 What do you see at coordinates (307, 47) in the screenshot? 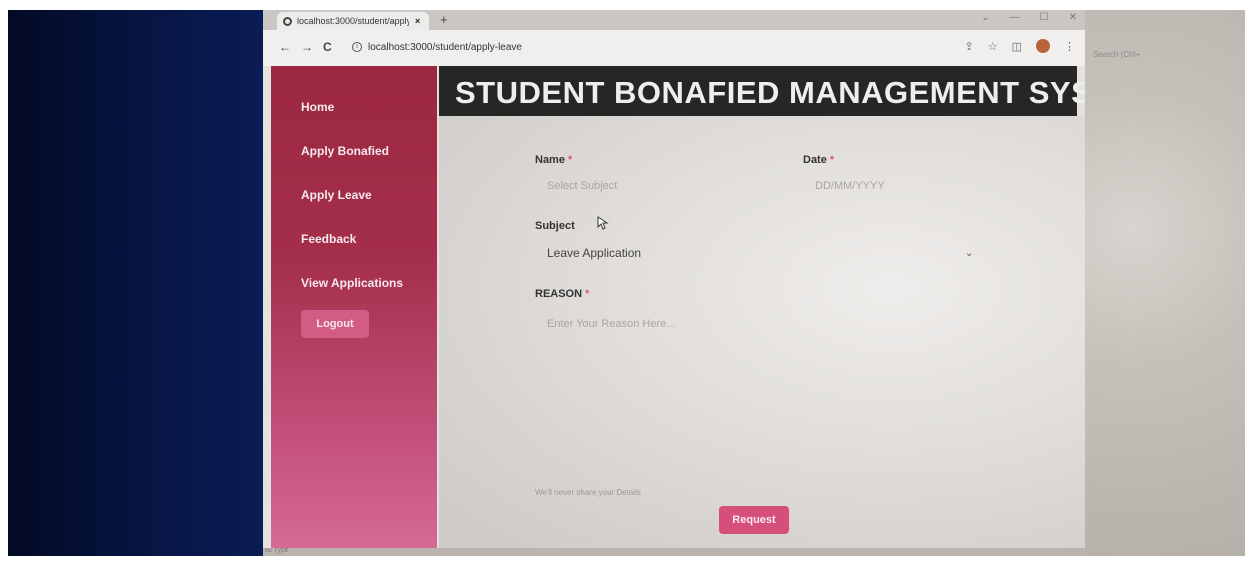
I see `forward-arrow-icon: →` at bounding box center [307, 47].